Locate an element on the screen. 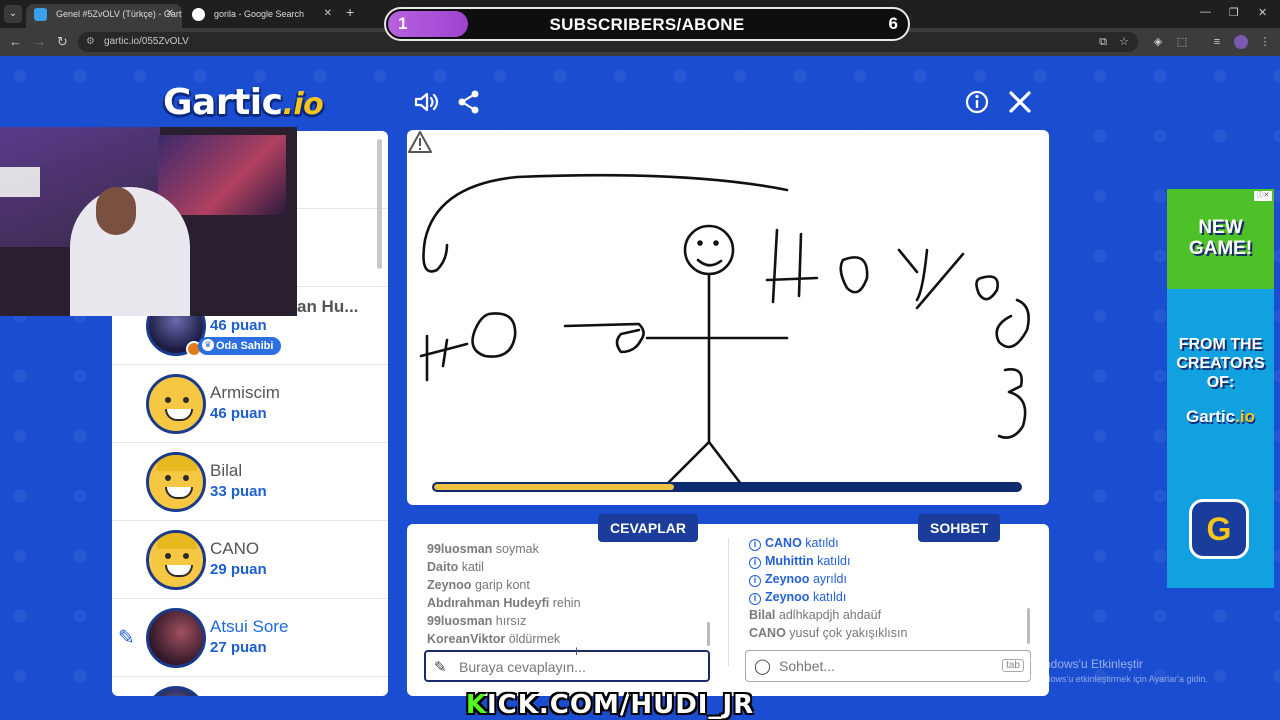 The height and width of the screenshot is (720, 1280). back-icon: ← is located at coordinates (15, 41).